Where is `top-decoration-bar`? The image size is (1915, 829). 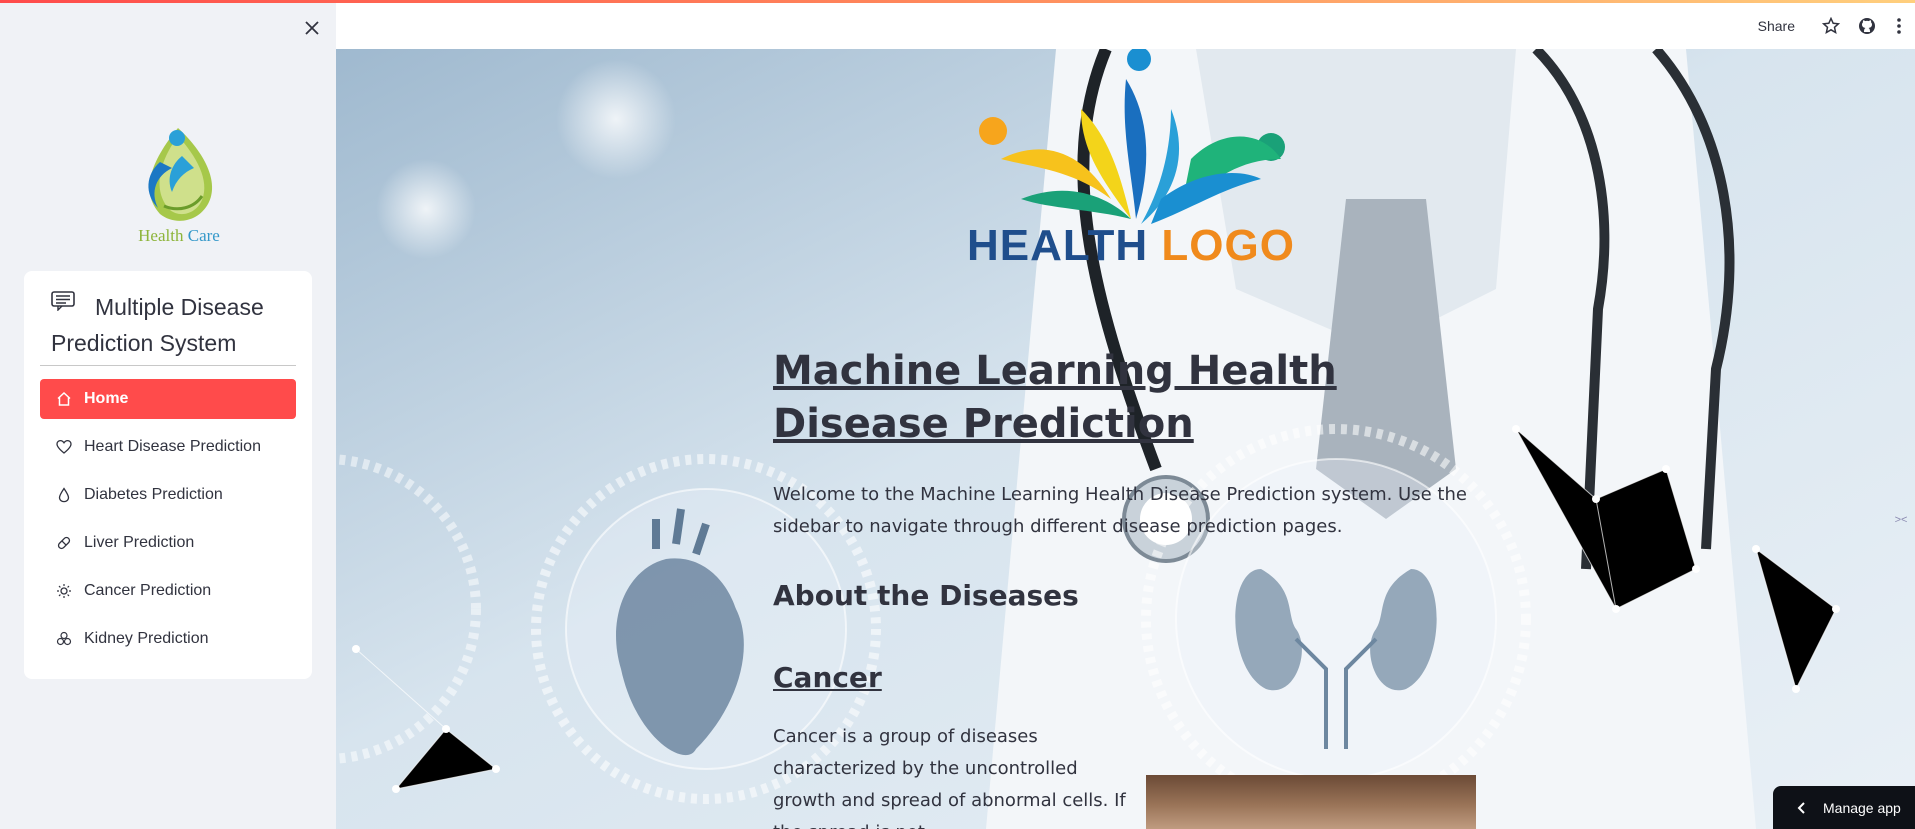 top-decoration-bar is located at coordinates (957, 1).